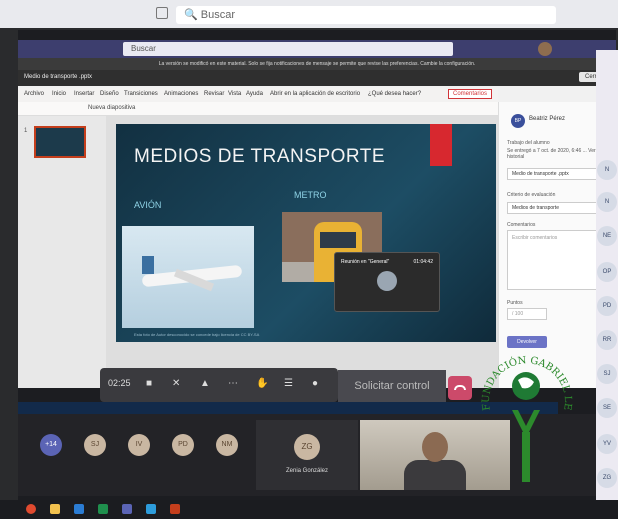 Image resolution: width=618 pixels, height=519 pixels. I want to click on mini-meeting-window: Reunión en "General" 01:04:42, so click(387, 282).